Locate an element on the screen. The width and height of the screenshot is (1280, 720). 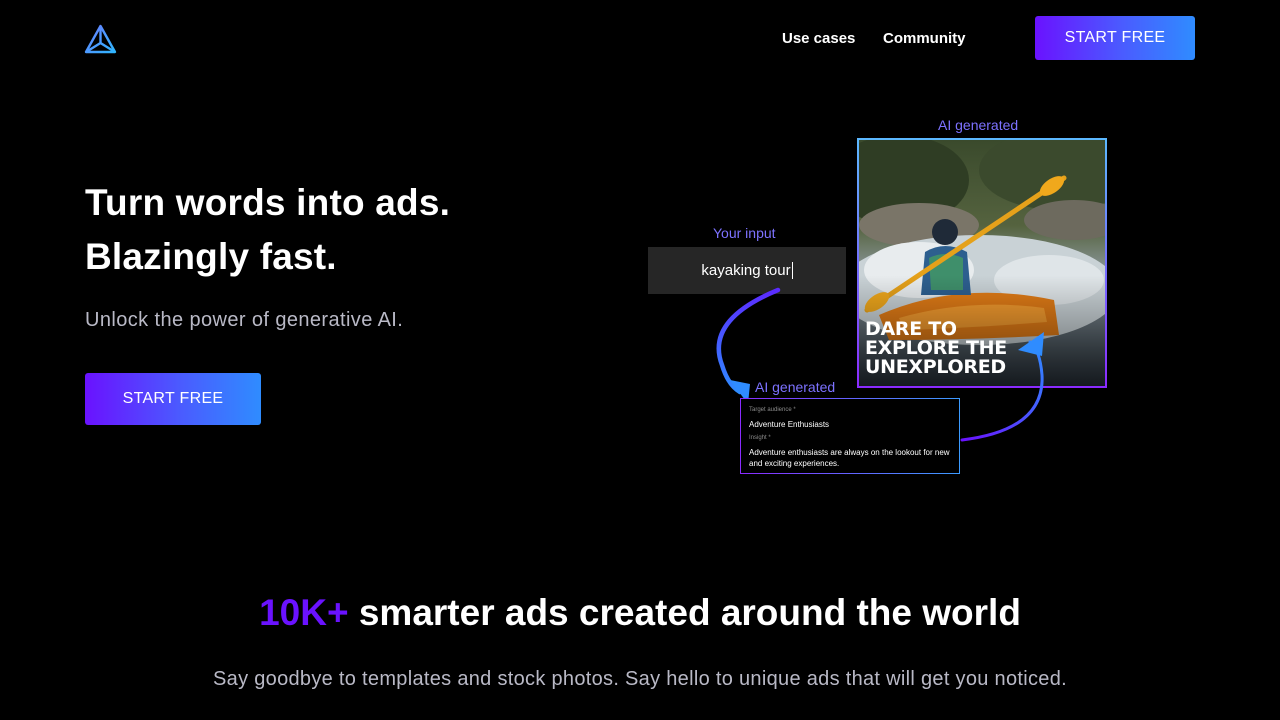
logo-icon is located at coordinates (100, 39).